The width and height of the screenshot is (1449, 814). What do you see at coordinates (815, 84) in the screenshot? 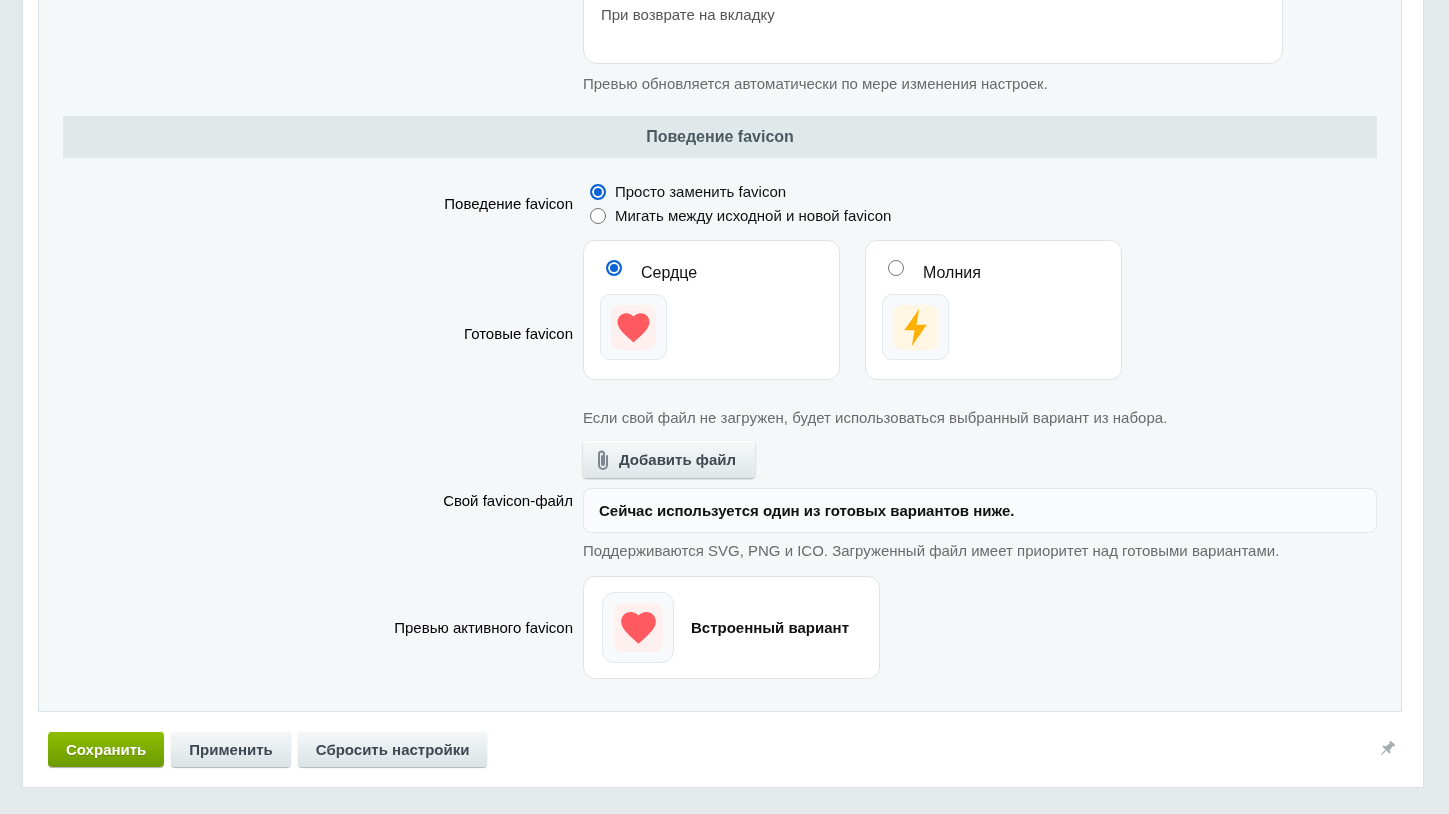
I see `hint-text: Превью обновляется автоматически по мере изменения настроек.` at bounding box center [815, 84].